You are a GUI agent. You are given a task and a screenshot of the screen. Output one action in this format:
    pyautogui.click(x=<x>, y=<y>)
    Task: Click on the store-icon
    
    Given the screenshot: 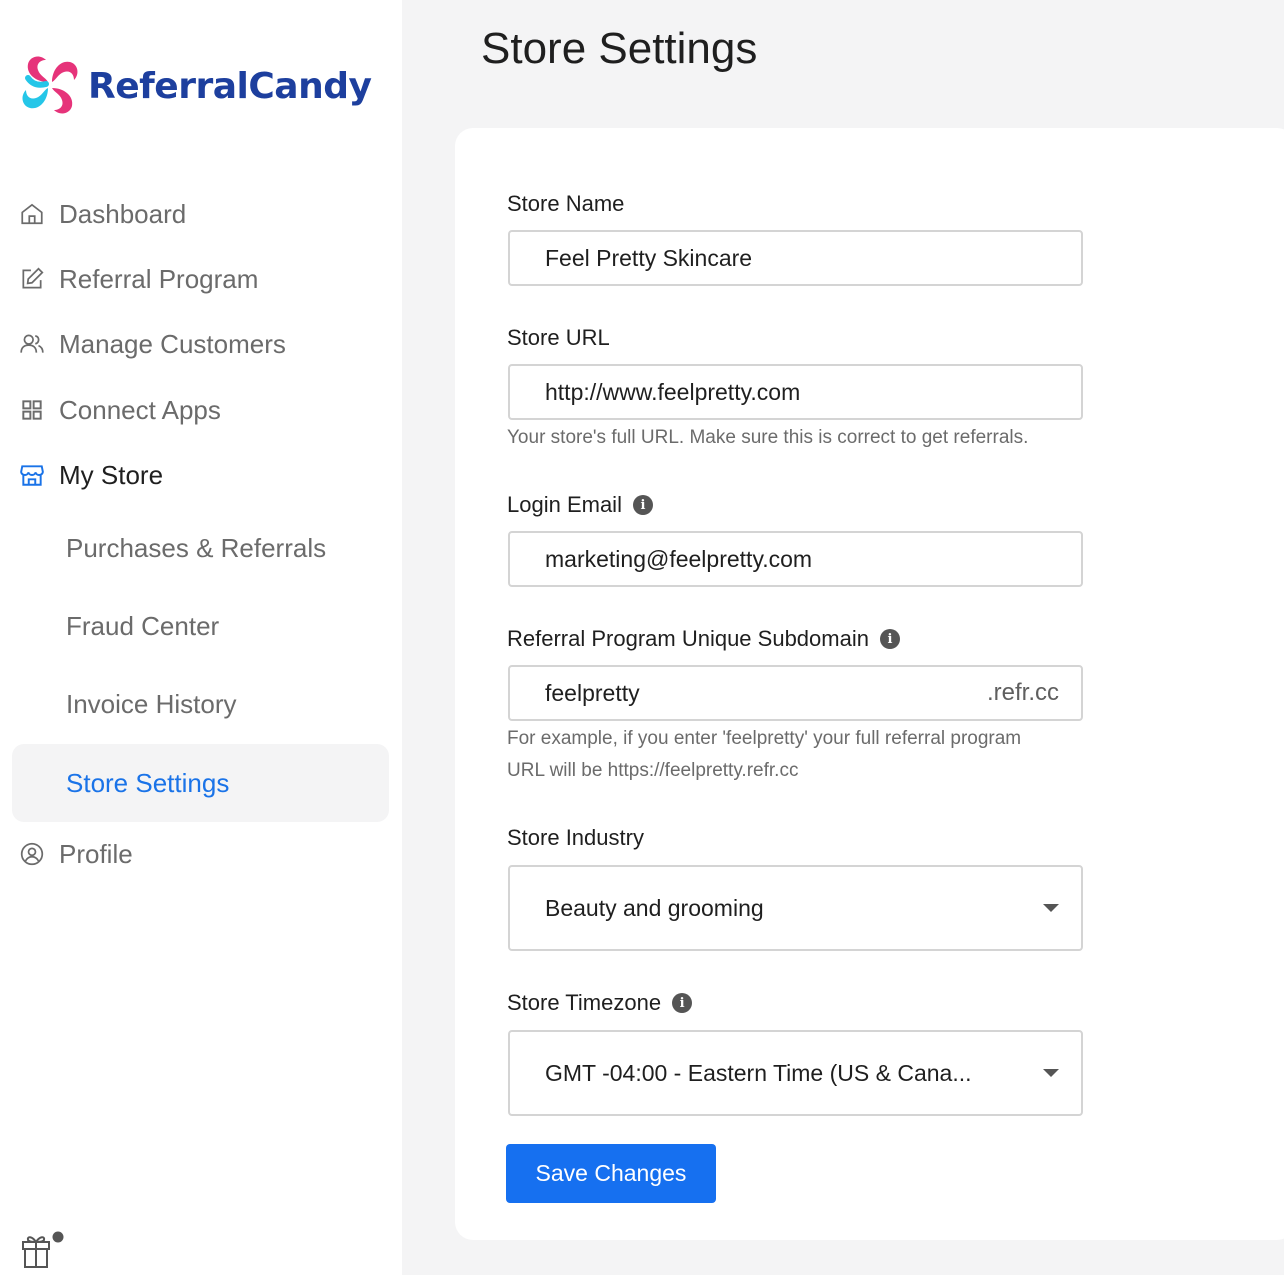 What is the action you would take?
    pyautogui.click(x=32, y=475)
    